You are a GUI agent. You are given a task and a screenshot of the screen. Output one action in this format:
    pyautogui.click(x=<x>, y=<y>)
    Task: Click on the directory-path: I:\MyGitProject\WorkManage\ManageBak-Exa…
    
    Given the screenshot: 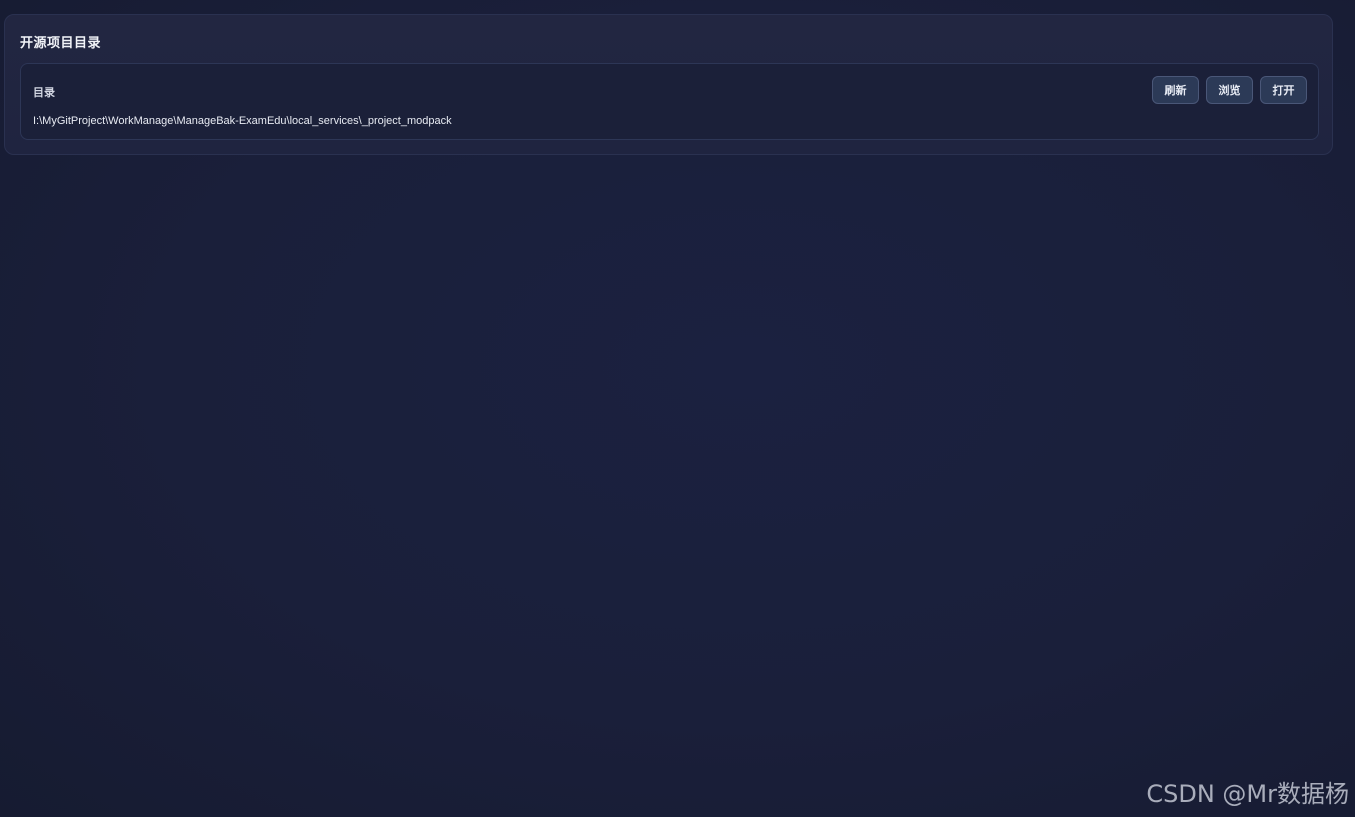 What is the action you would take?
    pyautogui.click(x=242, y=121)
    